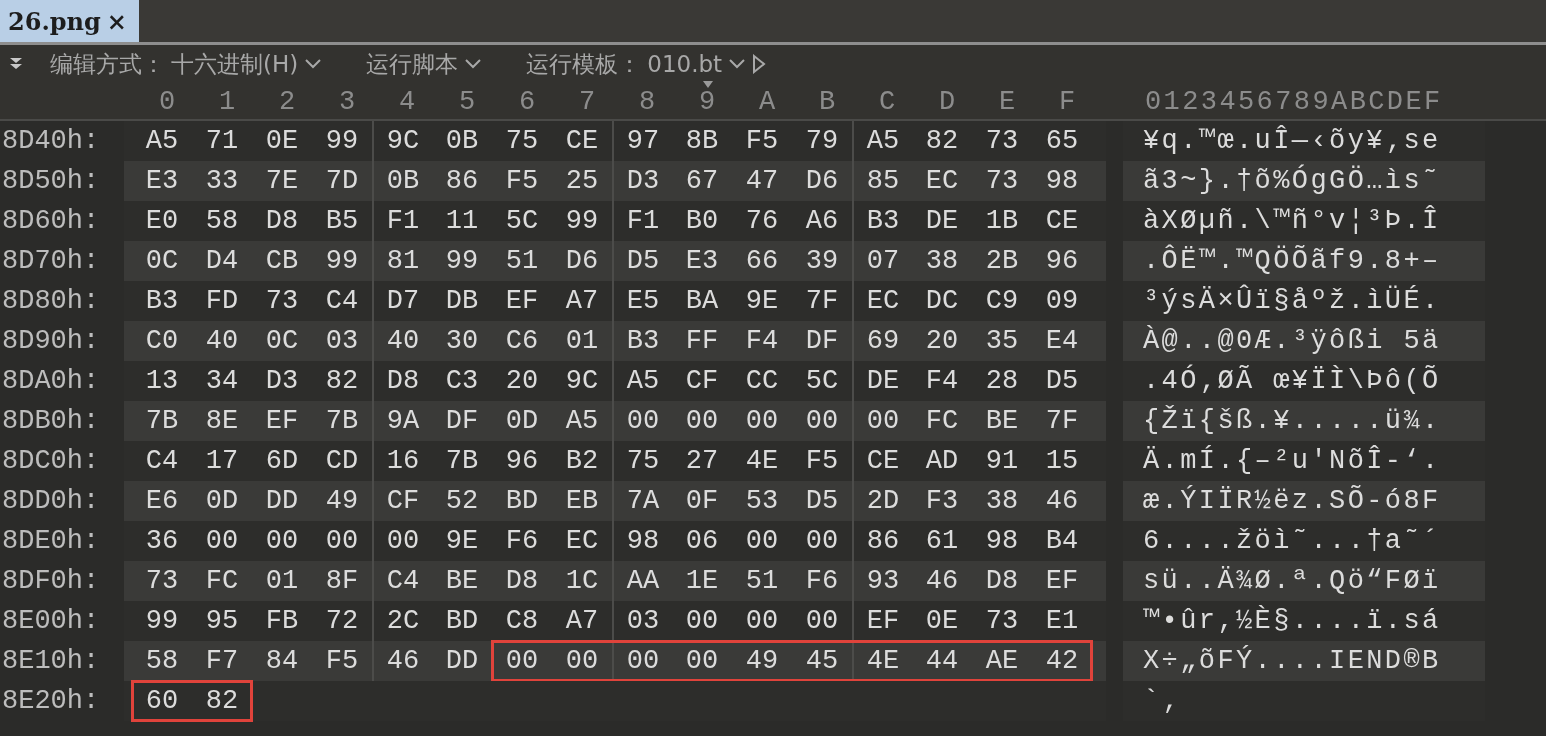  I want to click on hex-byte: 0D, so click(222, 501).